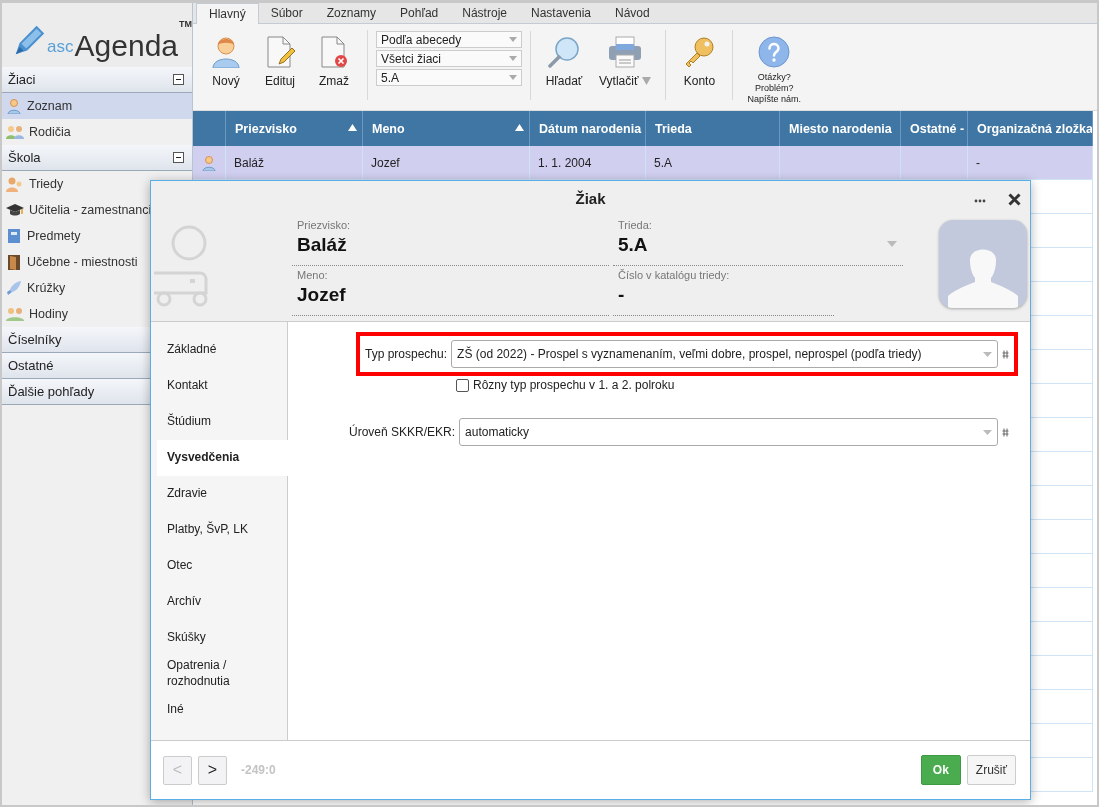 This screenshot has width=1099, height=807. I want to click on help-button: Otázky? Problém? Napíšte nám., so click(774, 70).